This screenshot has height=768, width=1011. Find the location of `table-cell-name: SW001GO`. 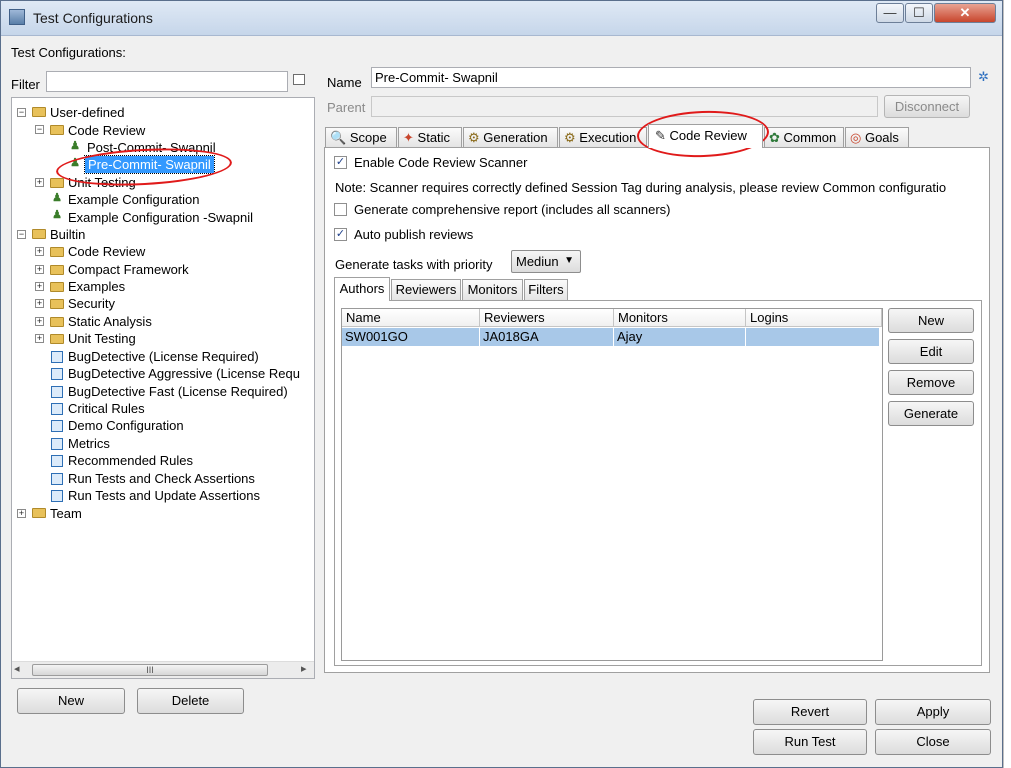

table-cell-name: SW001GO is located at coordinates (411, 337).